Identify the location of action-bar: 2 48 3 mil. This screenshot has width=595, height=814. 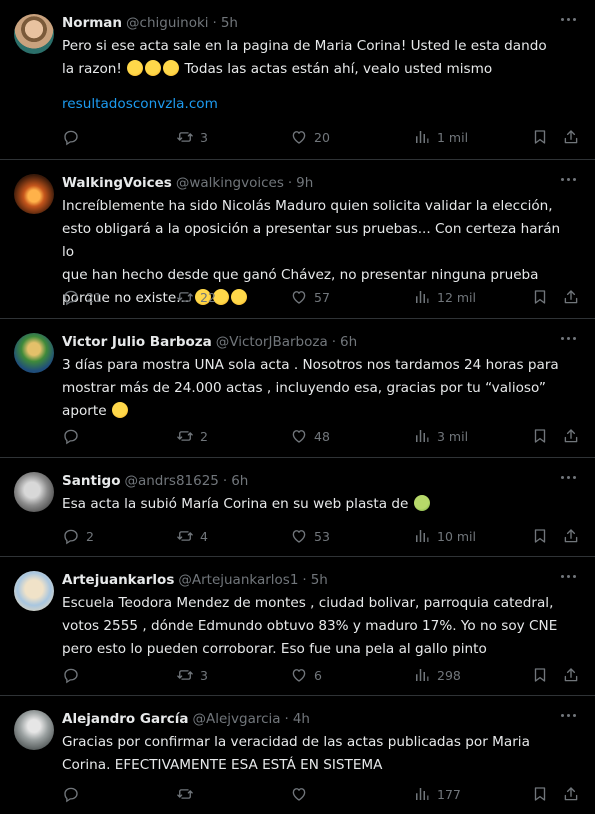
(297, 436).